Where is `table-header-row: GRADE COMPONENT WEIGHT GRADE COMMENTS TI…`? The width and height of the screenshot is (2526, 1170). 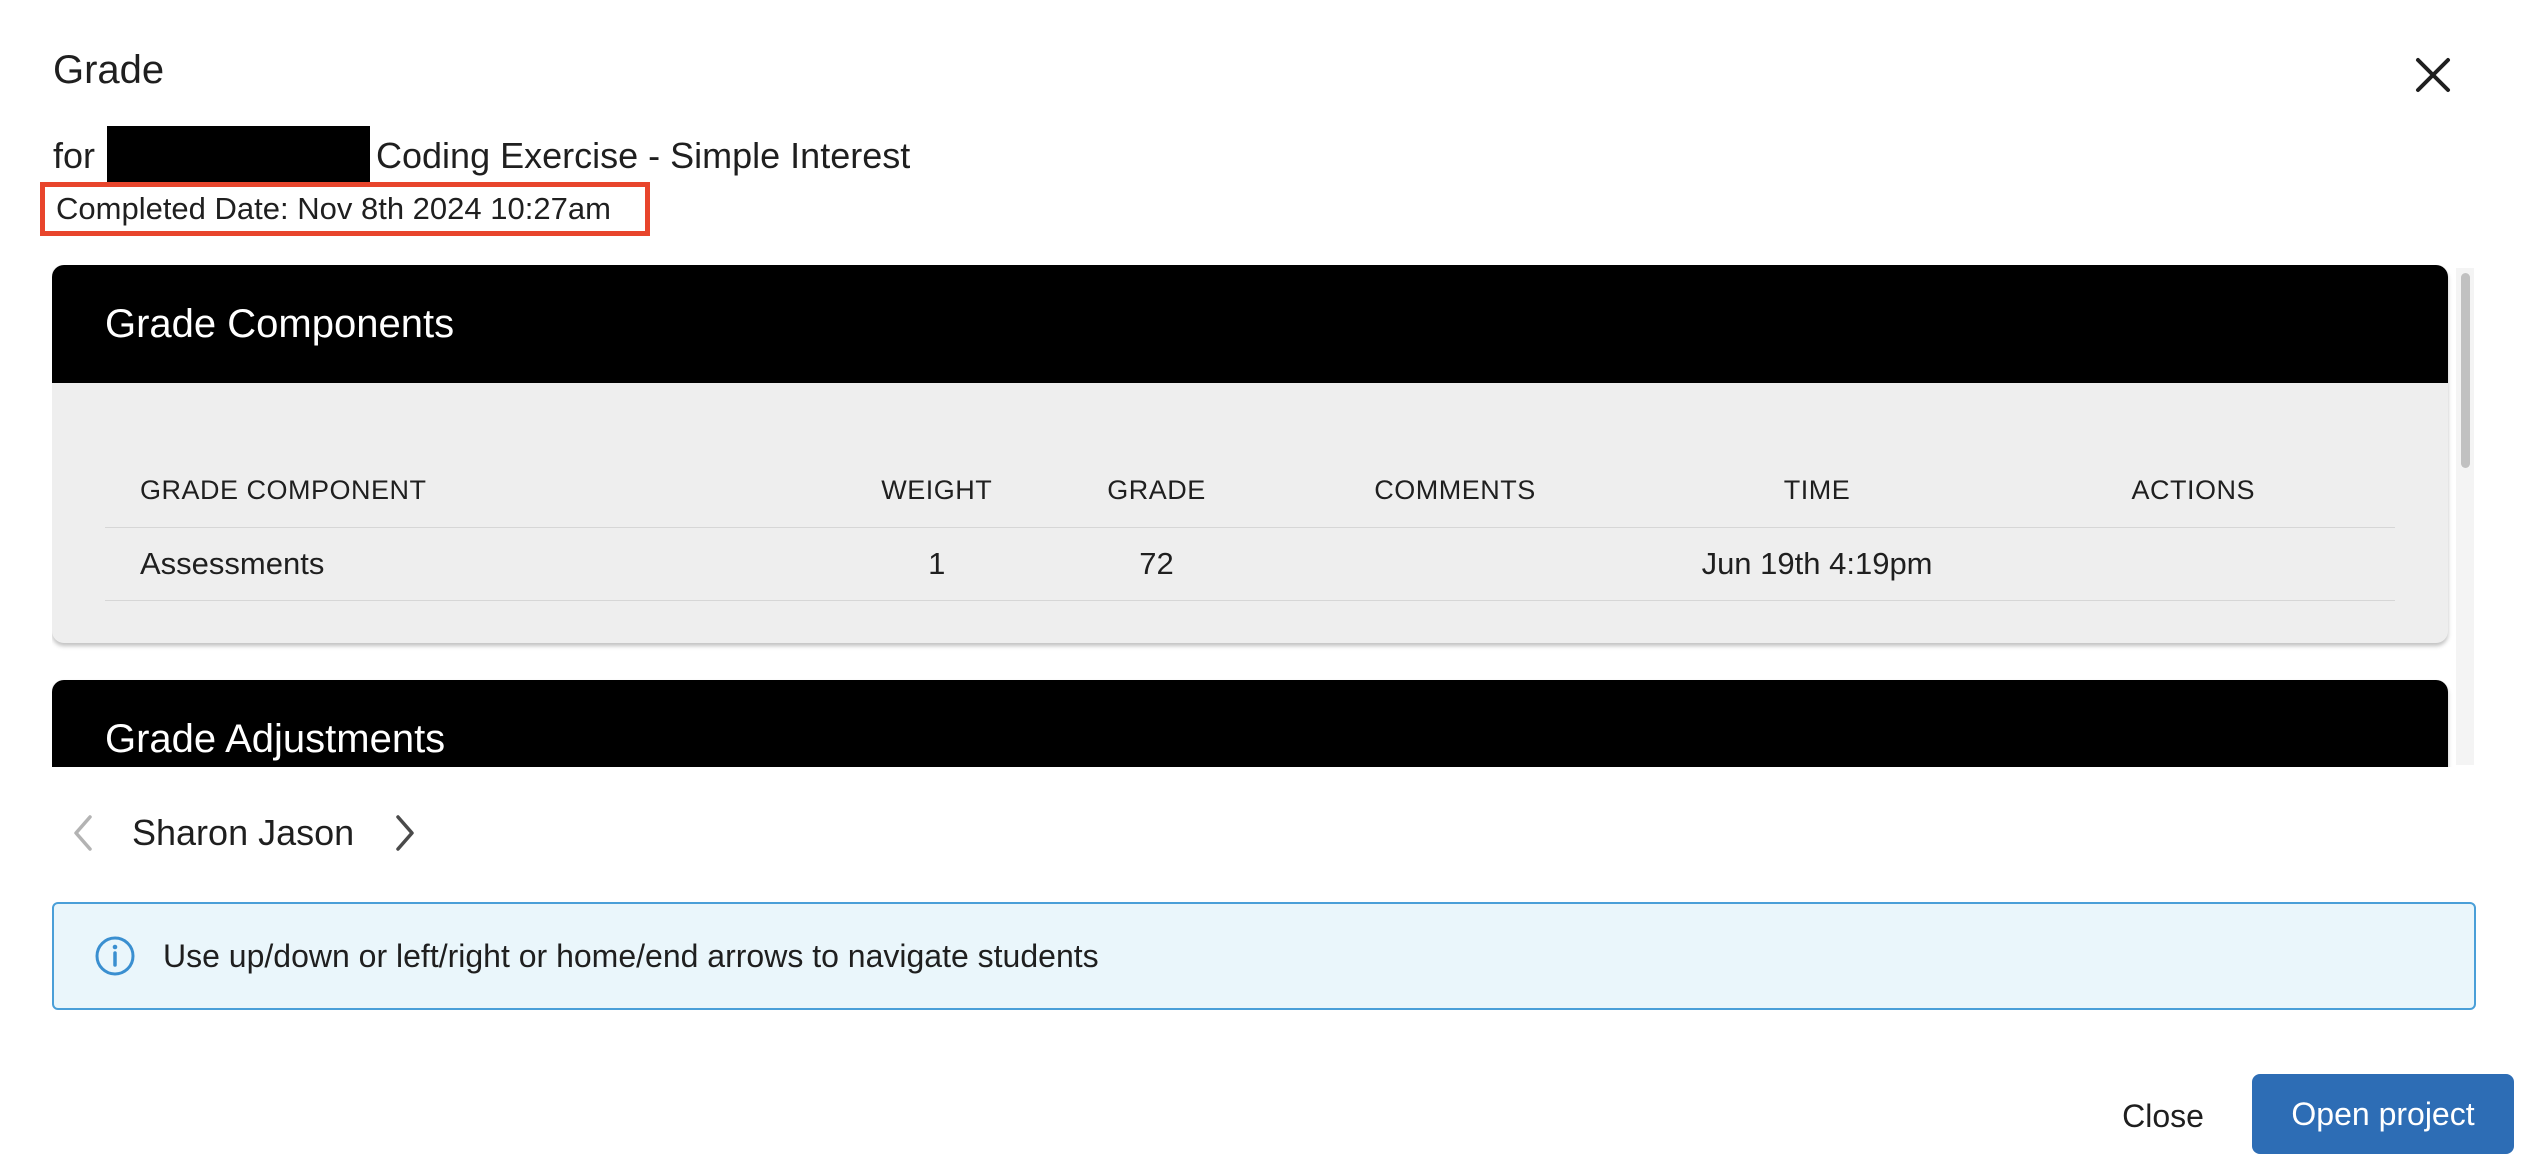 table-header-row: GRADE COMPONENT WEIGHT GRADE COMMENTS TI… is located at coordinates (1250, 490).